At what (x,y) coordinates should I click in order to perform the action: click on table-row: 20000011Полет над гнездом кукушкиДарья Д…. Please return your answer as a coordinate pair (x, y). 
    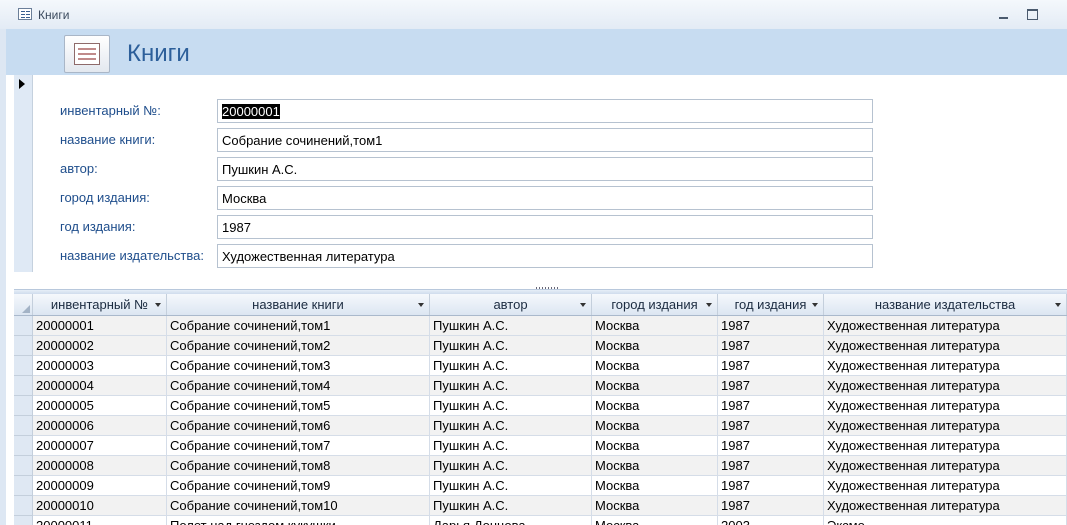
    Looking at the image, I should click on (540, 520).